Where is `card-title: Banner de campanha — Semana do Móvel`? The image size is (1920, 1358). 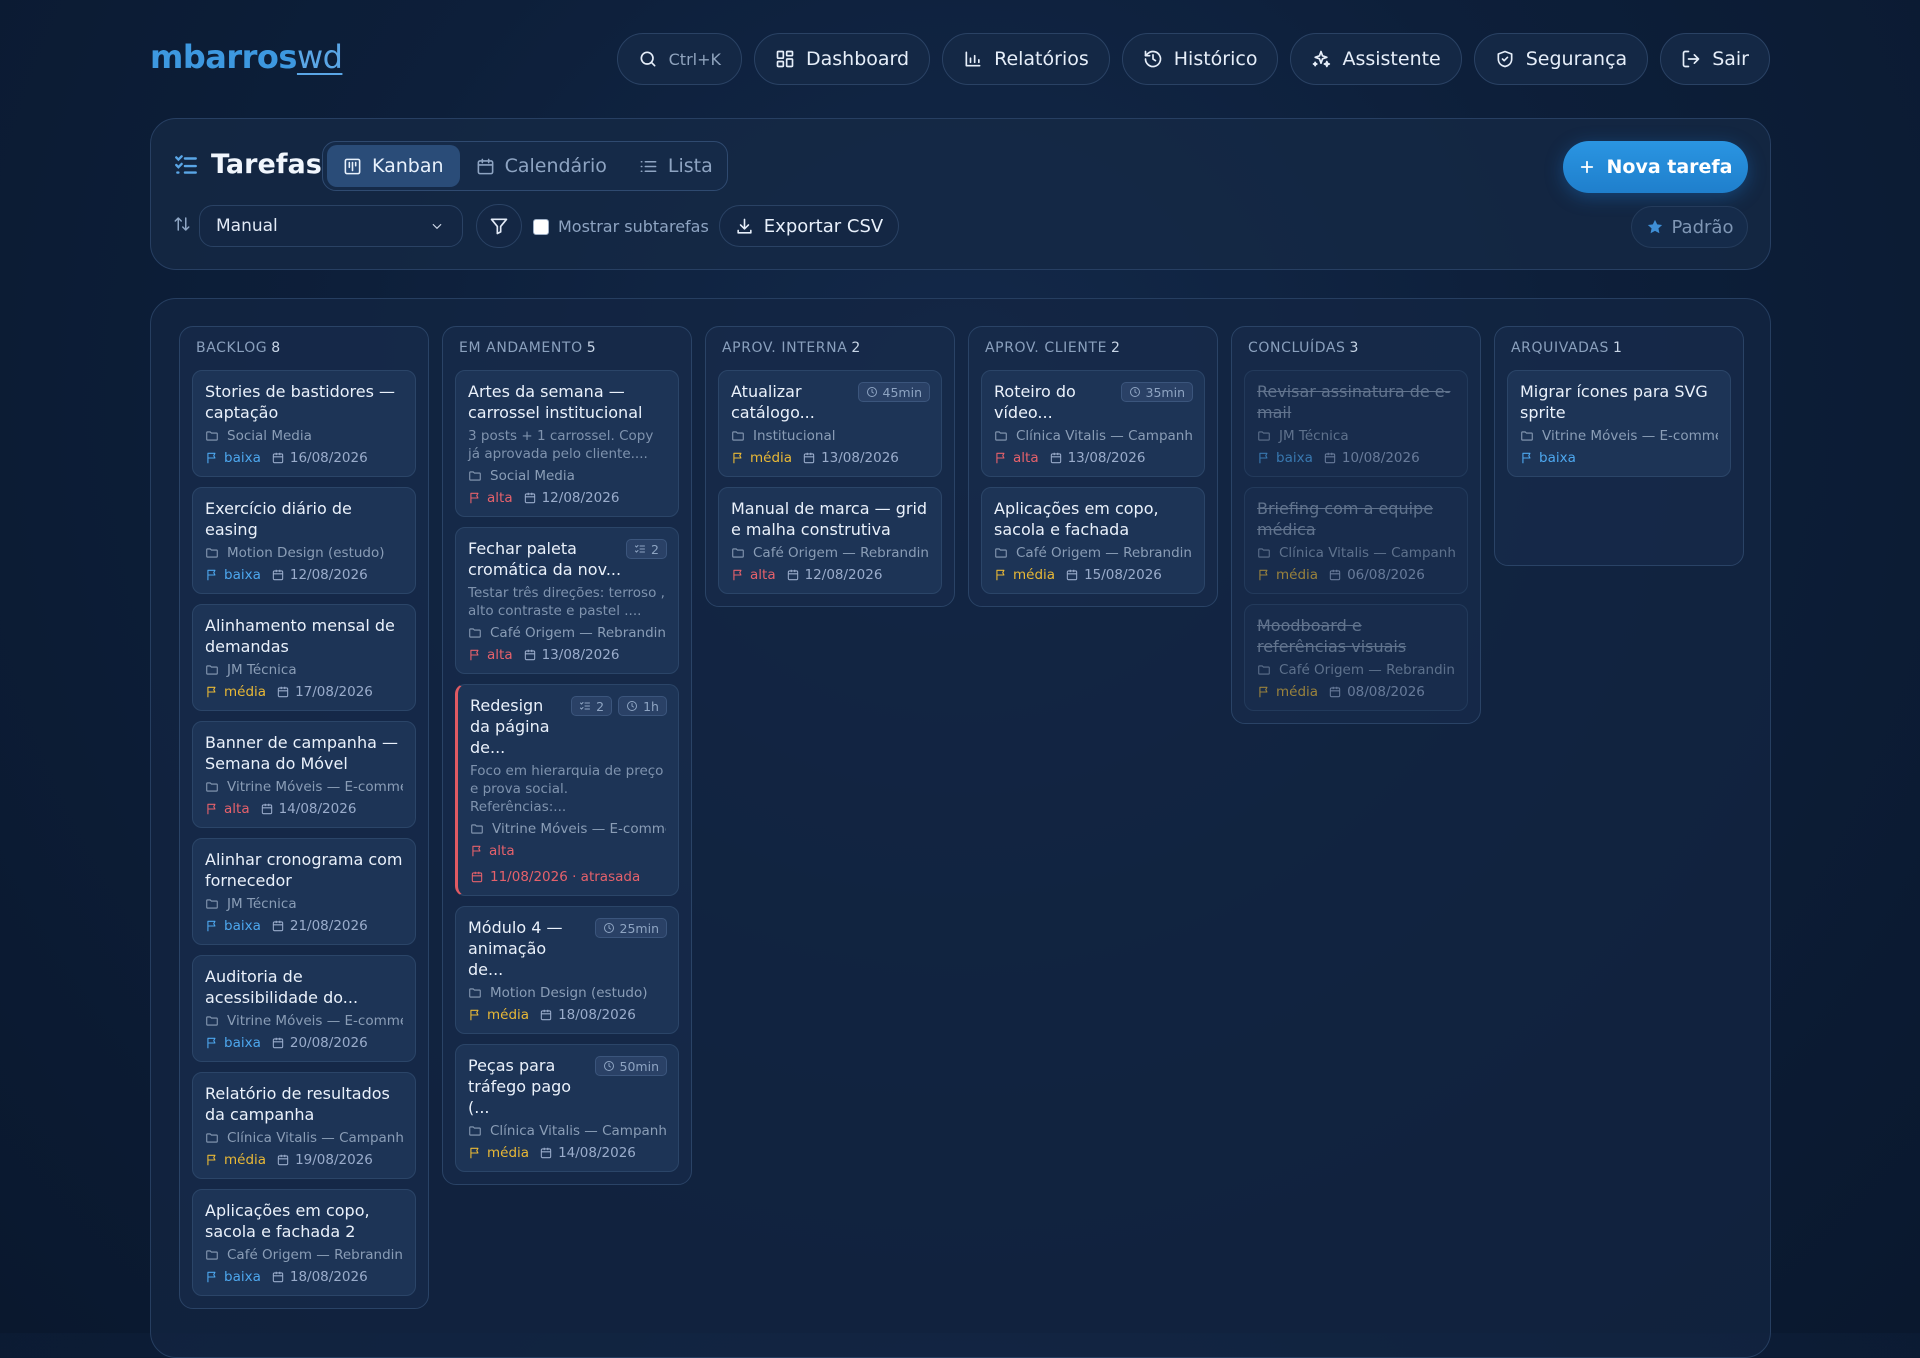 card-title: Banner de campanha — Semana do Móvel is located at coordinates (301, 753).